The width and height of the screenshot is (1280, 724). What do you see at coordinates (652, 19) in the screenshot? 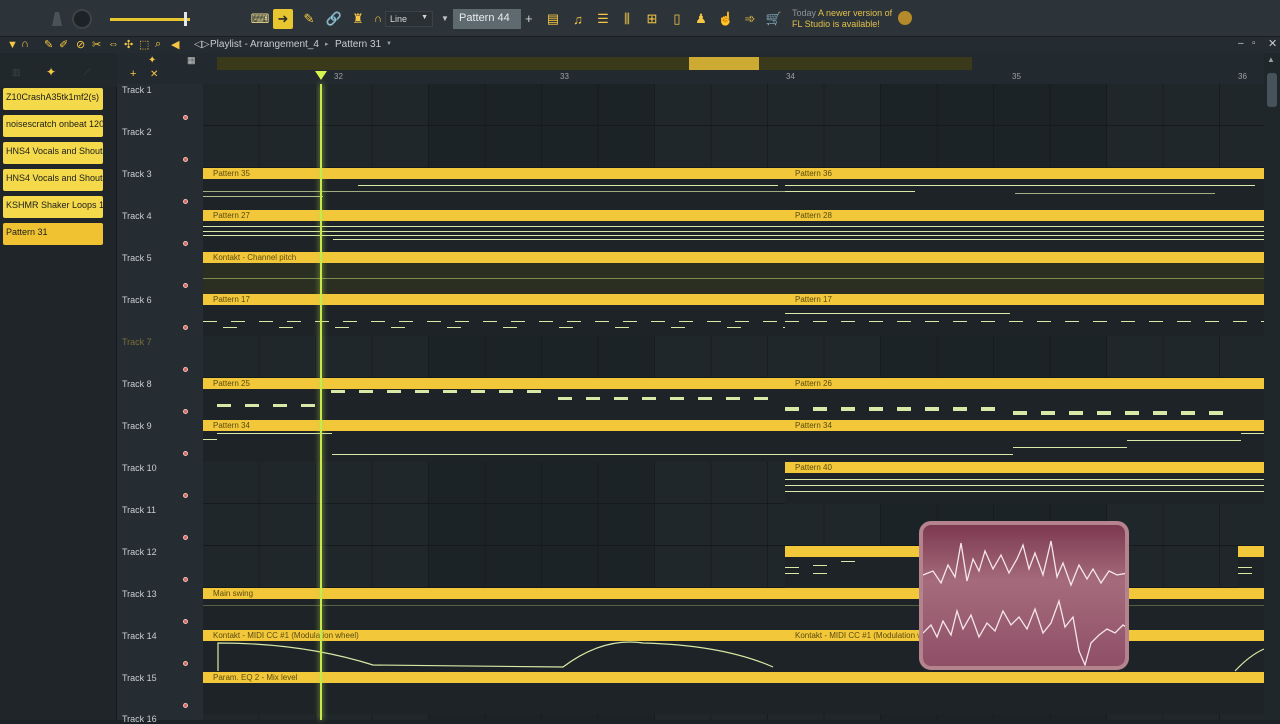
I see `browser-tree-icon: ⊞` at bounding box center [652, 19].